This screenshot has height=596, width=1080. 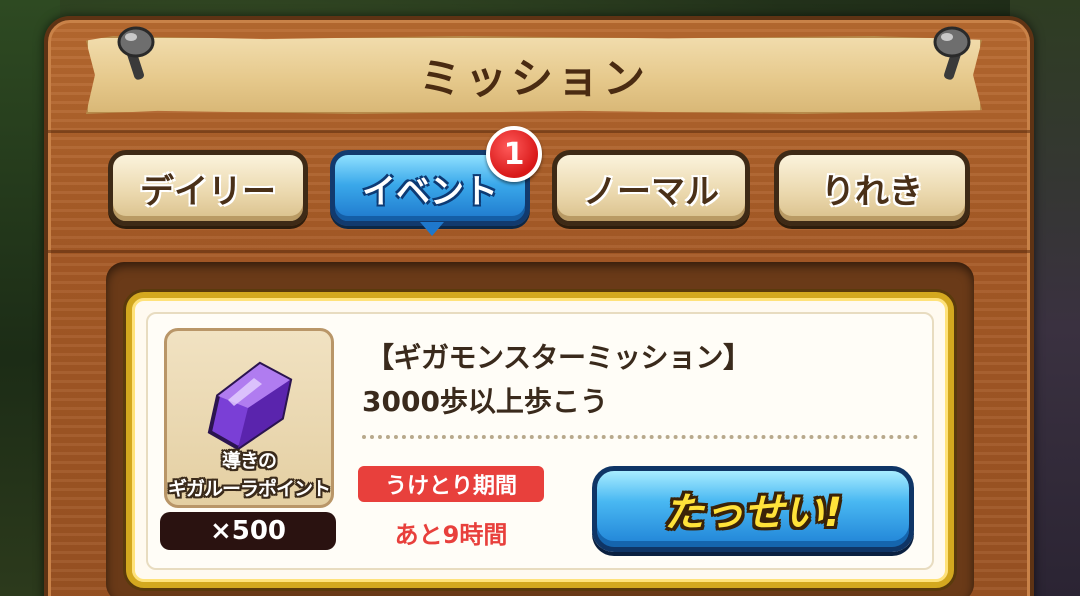 What do you see at coordinates (249, 461) in the screenshot?
I see `reward-name-line1: 導きの` at bounding box center [249, 461].